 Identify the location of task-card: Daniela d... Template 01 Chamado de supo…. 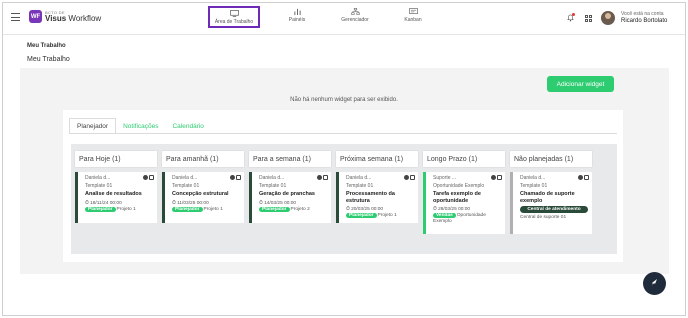
(551, 203).